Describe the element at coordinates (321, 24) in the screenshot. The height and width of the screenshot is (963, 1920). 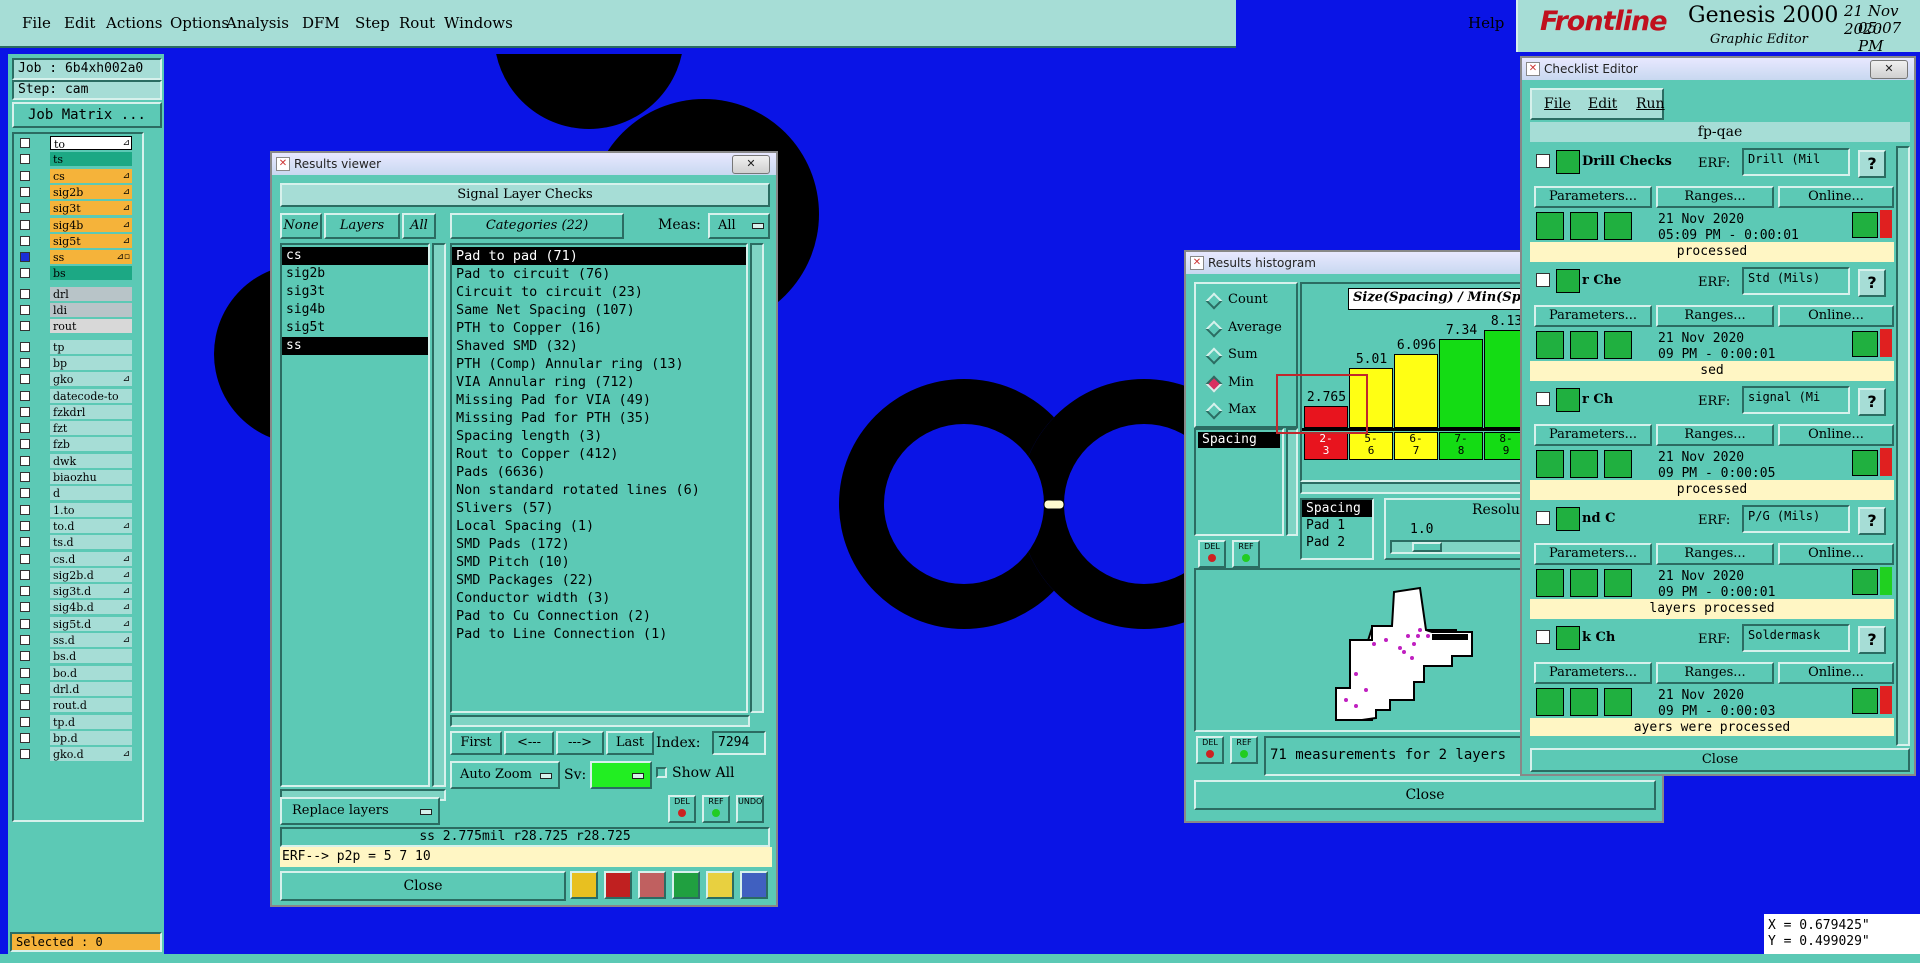
I see `menu-dfm: DFM` at that location.